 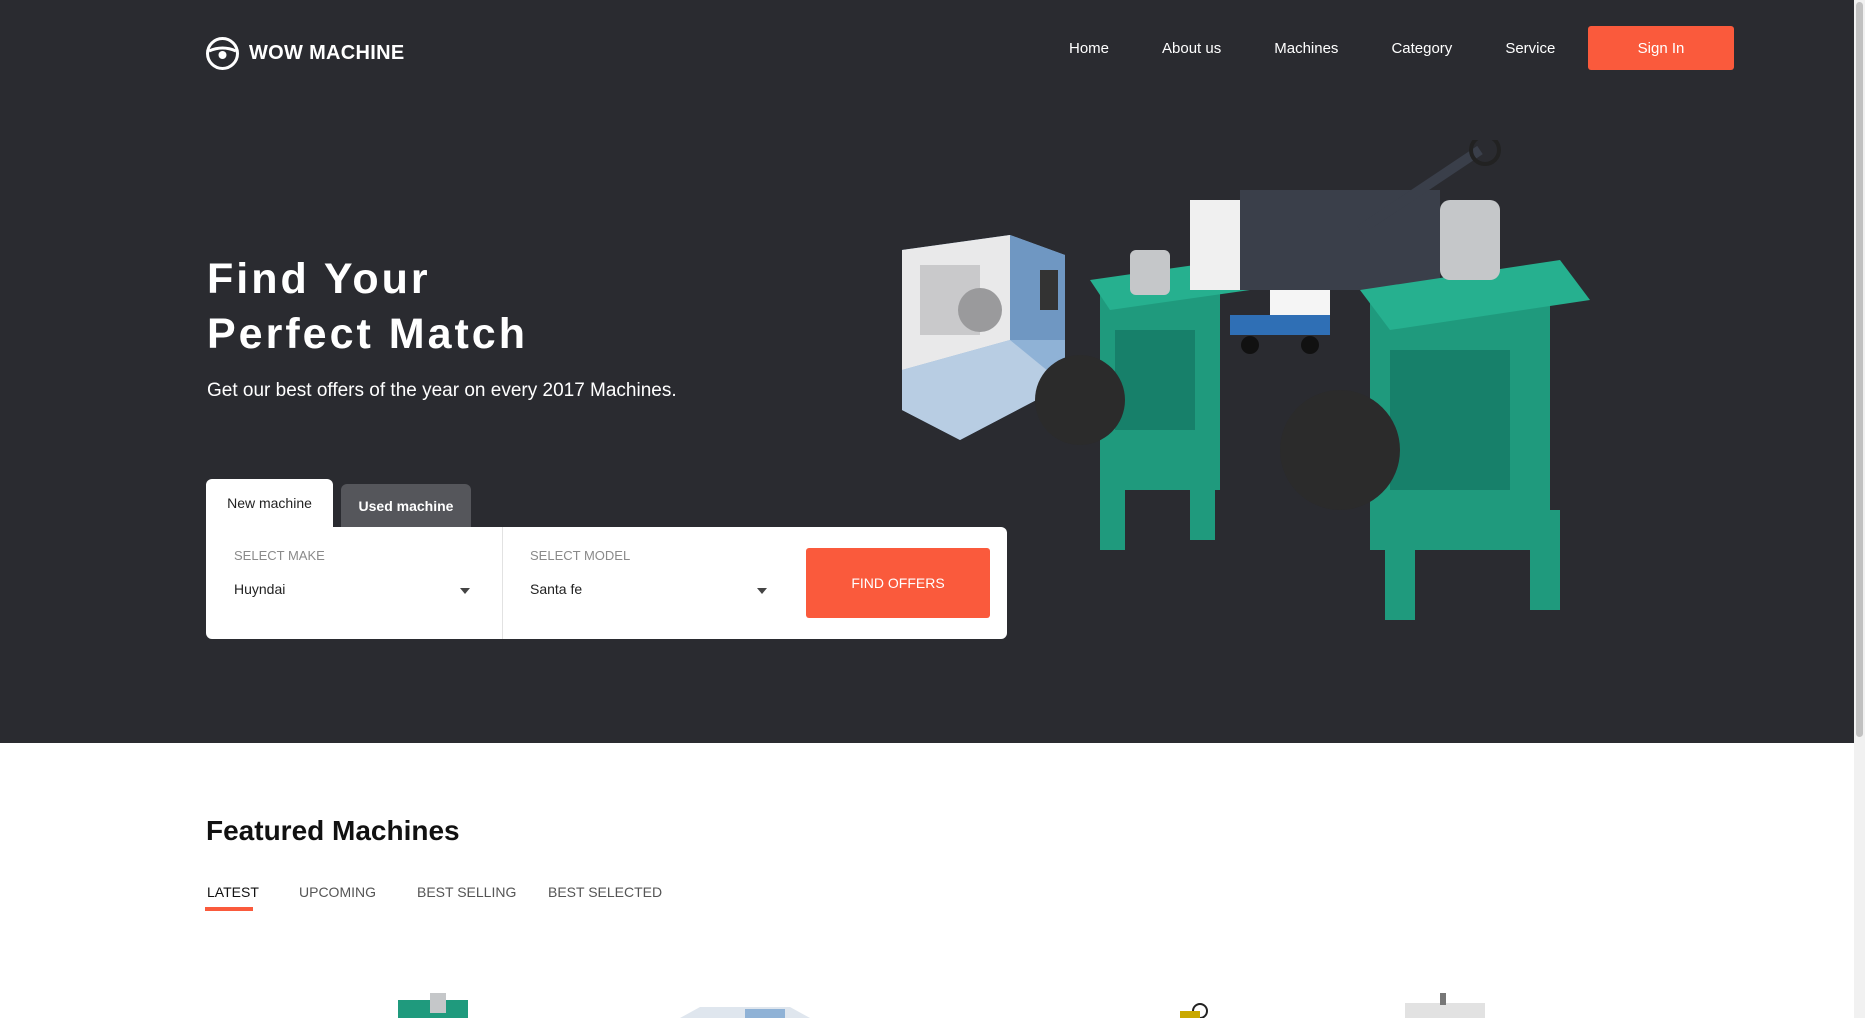 What do you see at coordinates (433, 1005) in the screenshot?
I see `thumbnail-green-machine` at bounding box center [433, 1005].